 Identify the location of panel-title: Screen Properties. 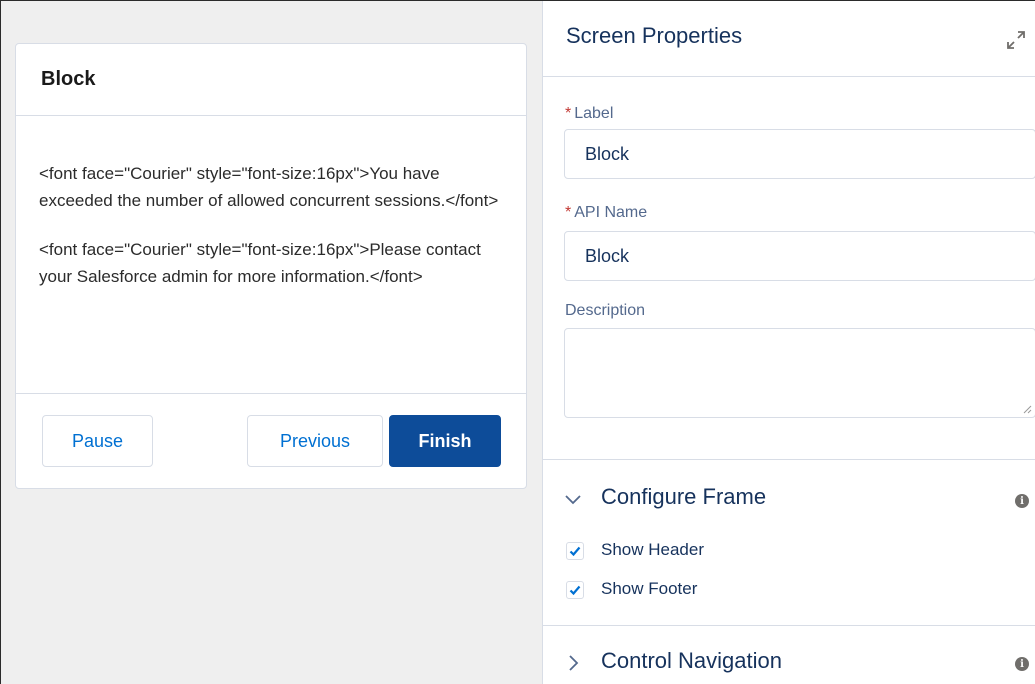
(654, 35).